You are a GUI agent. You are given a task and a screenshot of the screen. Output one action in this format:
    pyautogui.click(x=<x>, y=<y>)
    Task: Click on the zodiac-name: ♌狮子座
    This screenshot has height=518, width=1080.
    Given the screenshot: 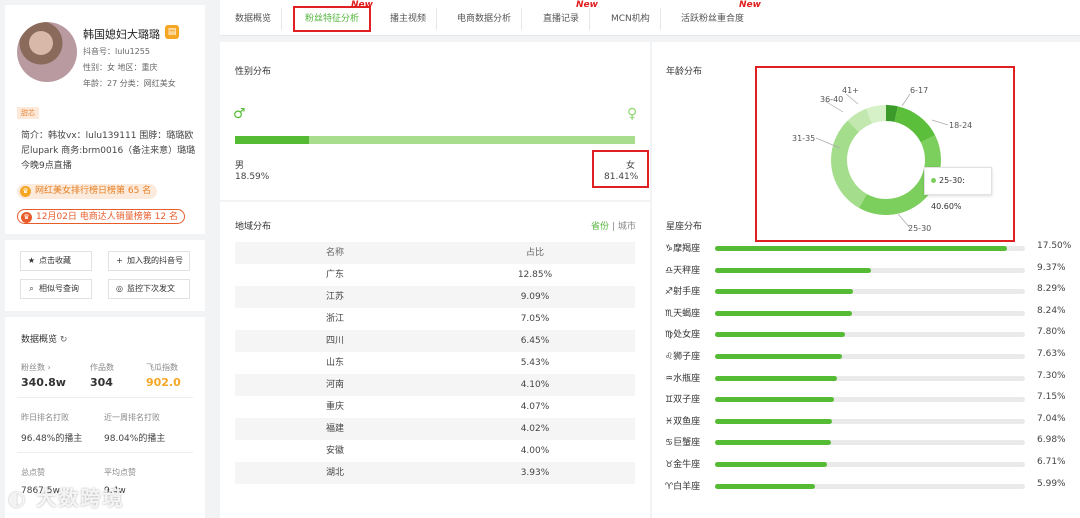 What is the action you would take?
    pyautogui.click(x=683, y=357)
    